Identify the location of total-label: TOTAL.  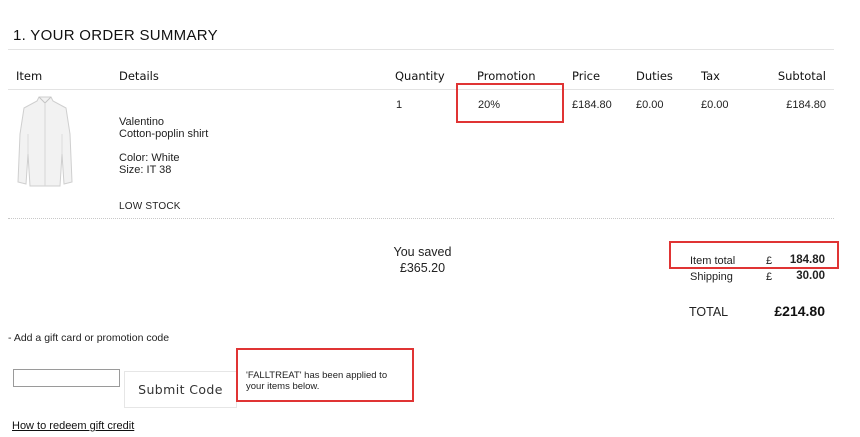
(709, 312).